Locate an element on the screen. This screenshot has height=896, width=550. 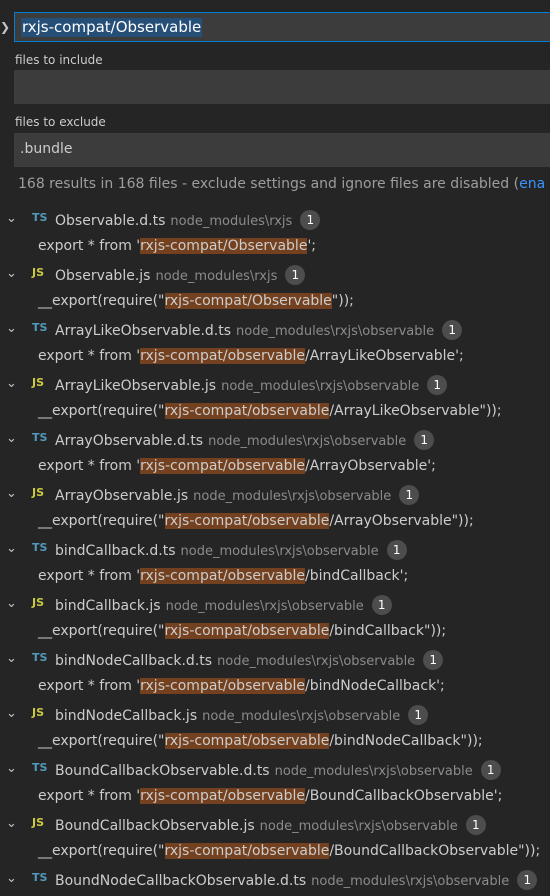
exclude-label: files to exclude is located at coordinates (60, 122).